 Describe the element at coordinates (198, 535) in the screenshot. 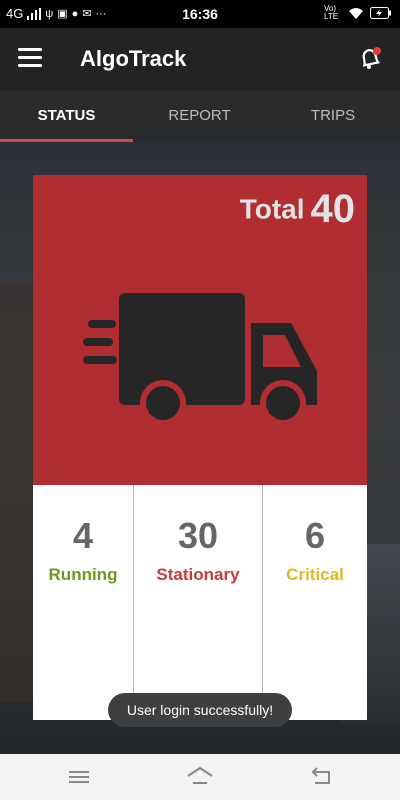

I see `stationary-count: 30` at that location.